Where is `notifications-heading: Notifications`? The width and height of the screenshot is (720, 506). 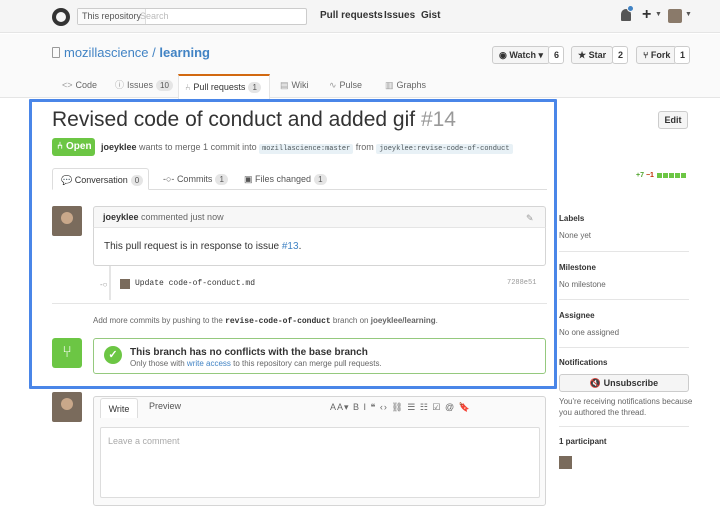
notifications-heading: Notifications is located at coordinates (583, 362).